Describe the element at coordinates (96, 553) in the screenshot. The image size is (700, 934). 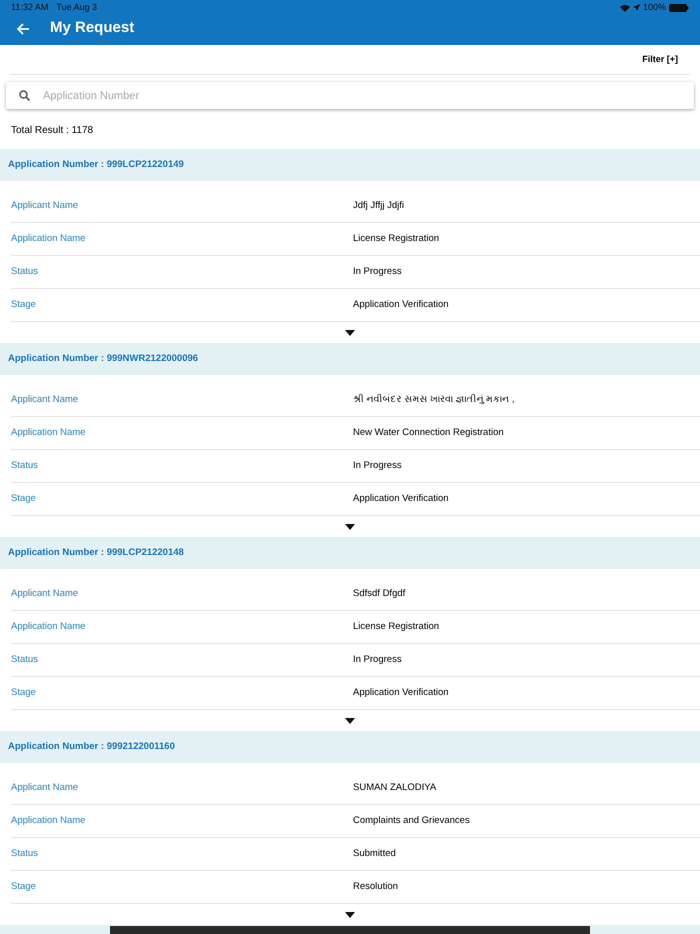
I see `application-number: Application Number : 999LCP21220148` at that location.